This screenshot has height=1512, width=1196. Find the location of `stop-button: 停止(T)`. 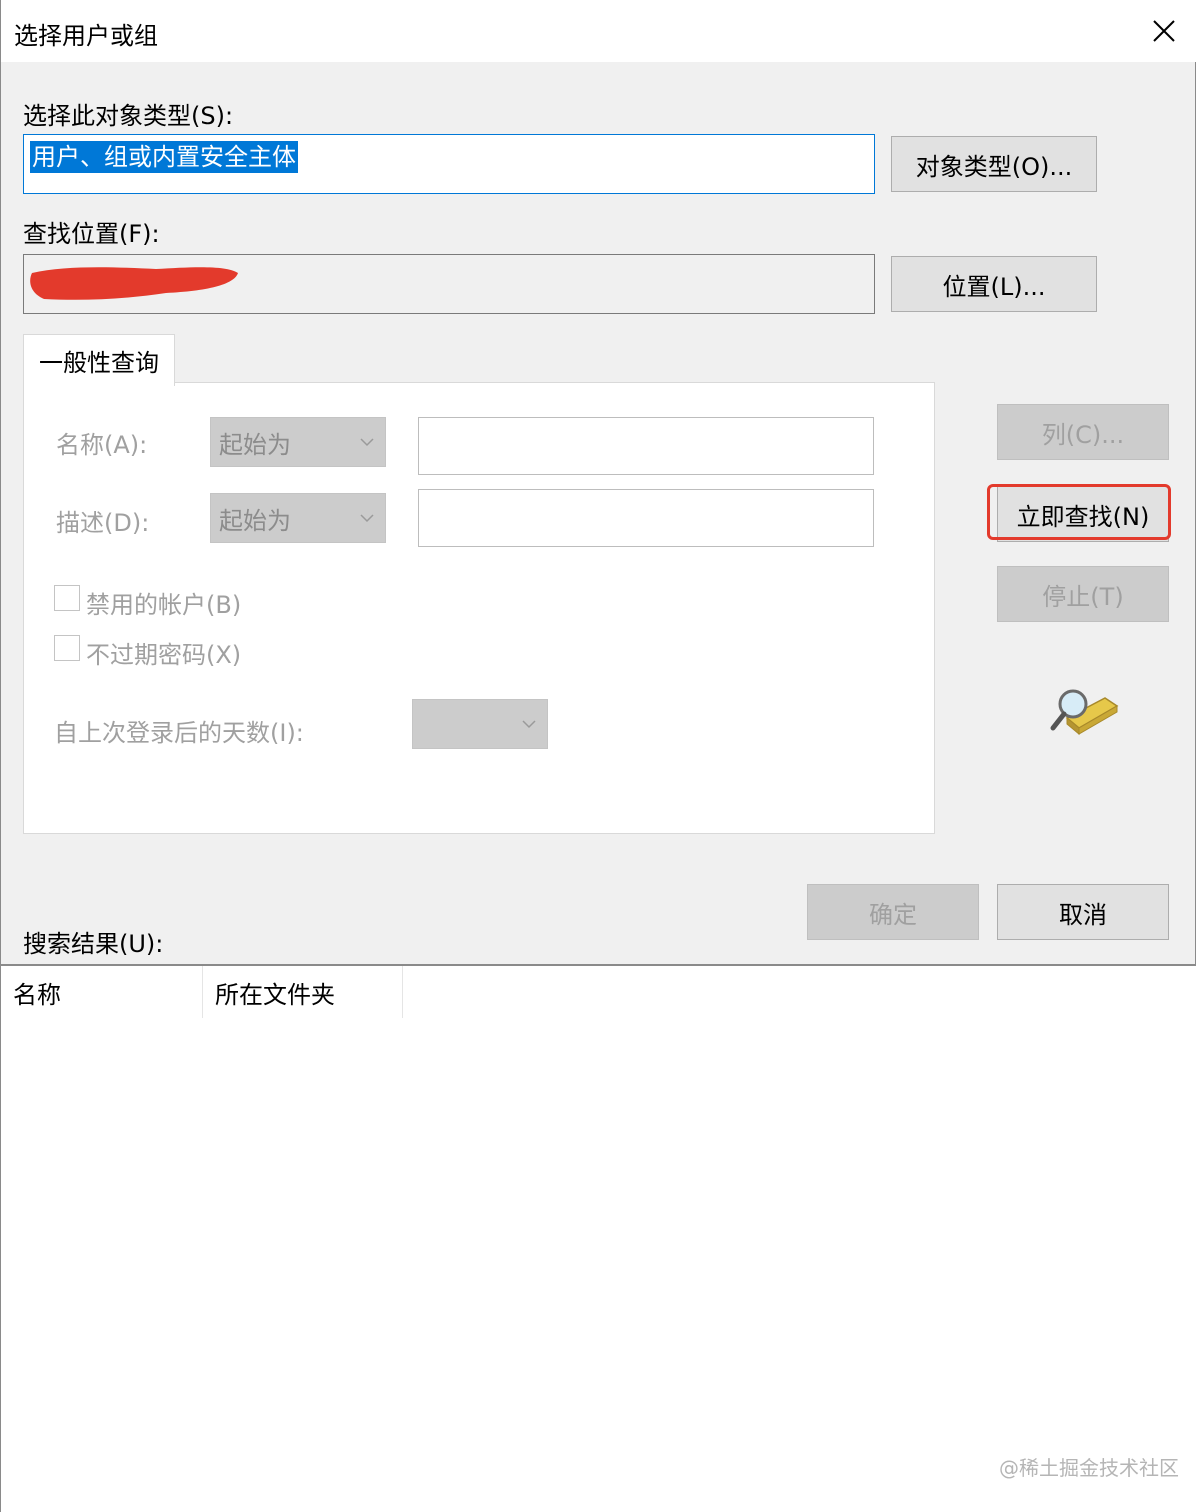

stop-button: 停止(T) is located at coordinates (1083, 594).